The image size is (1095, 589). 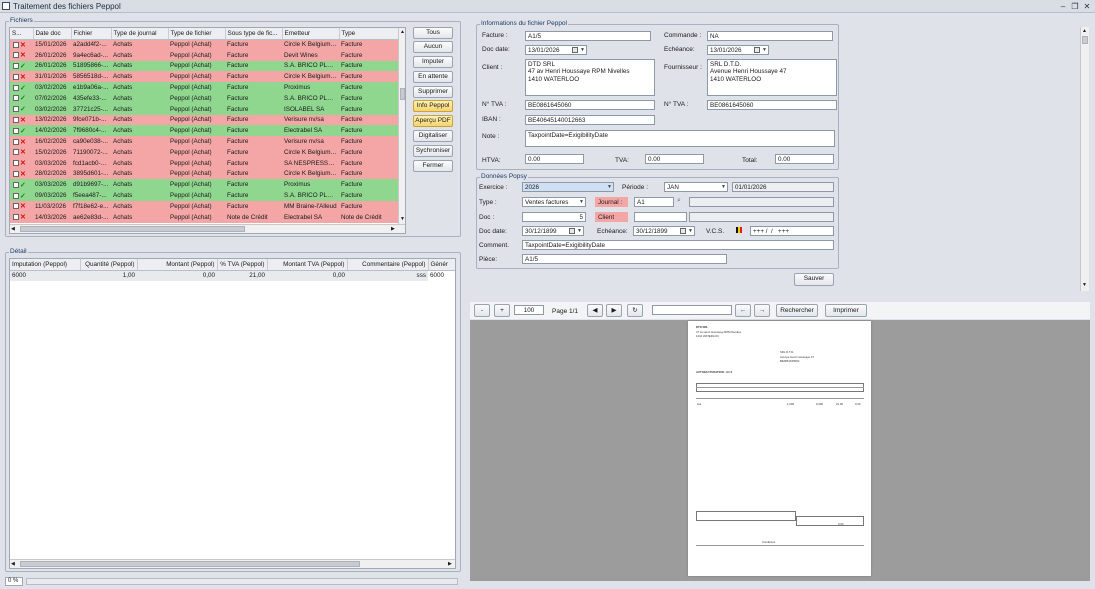 I want to click on cell-gener: 6000, so click(x=441, y=275).